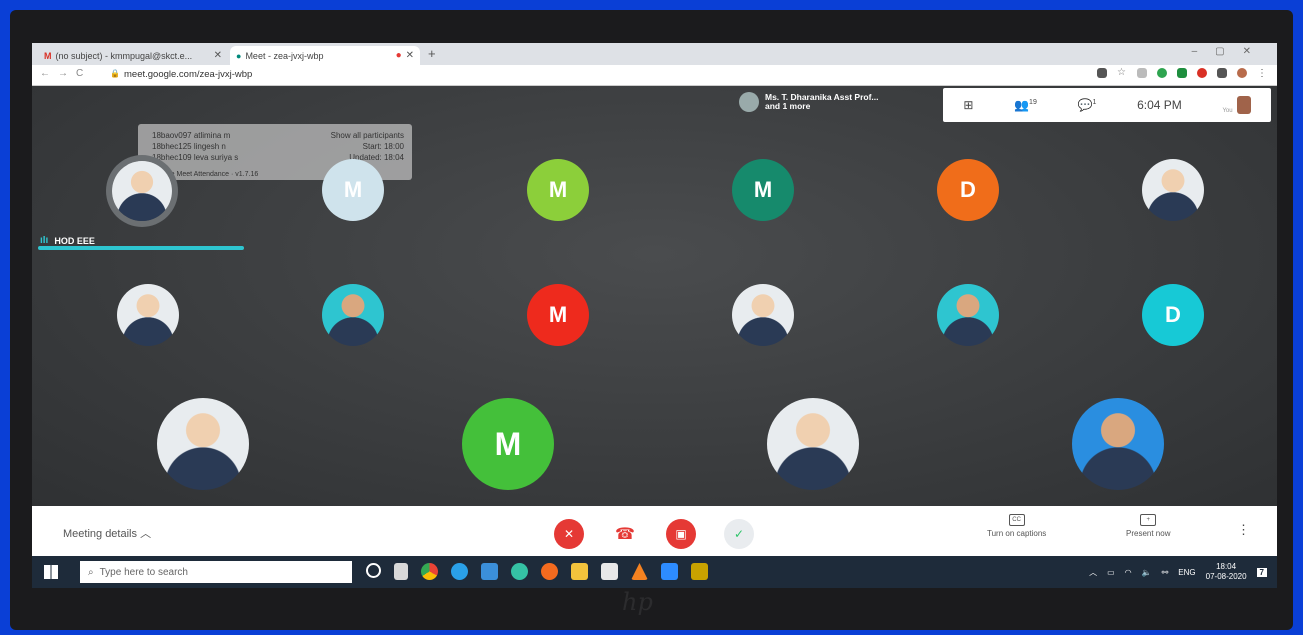  I want to click on people-button: 👥19, so click(1025, 105).